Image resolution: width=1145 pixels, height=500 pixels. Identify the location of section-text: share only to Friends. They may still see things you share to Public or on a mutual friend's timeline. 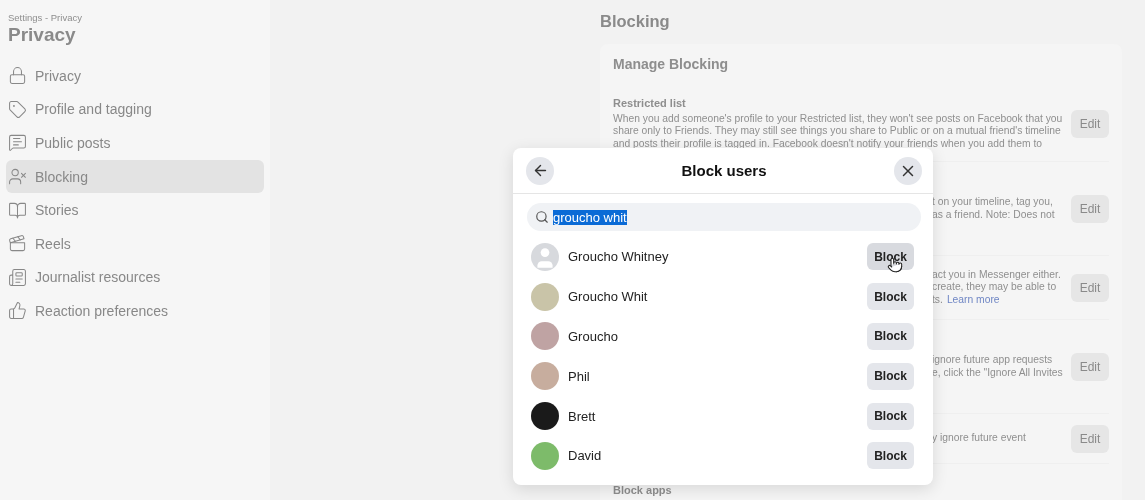
(837, 131).